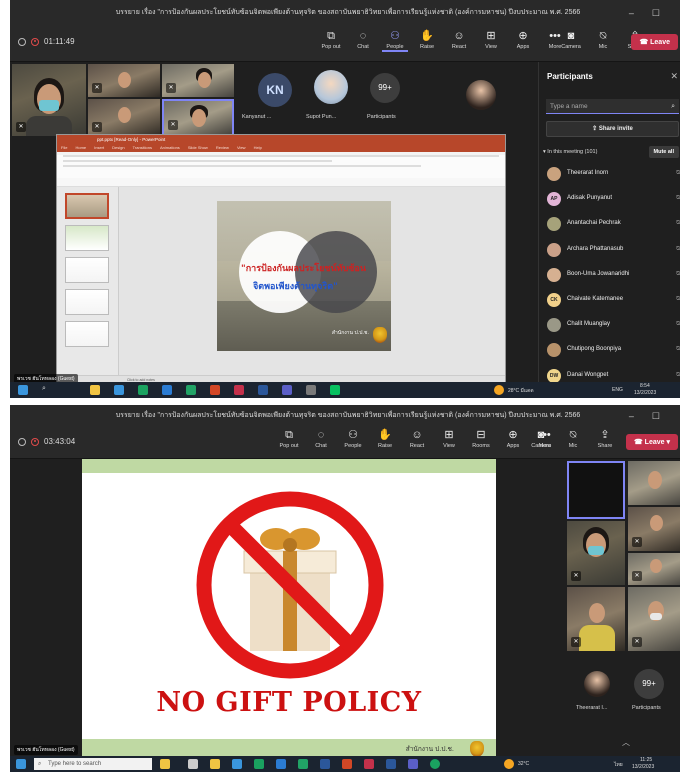 This screenshot has height=772, width=680. I want to click on outlook-icon, so click(325, 764).